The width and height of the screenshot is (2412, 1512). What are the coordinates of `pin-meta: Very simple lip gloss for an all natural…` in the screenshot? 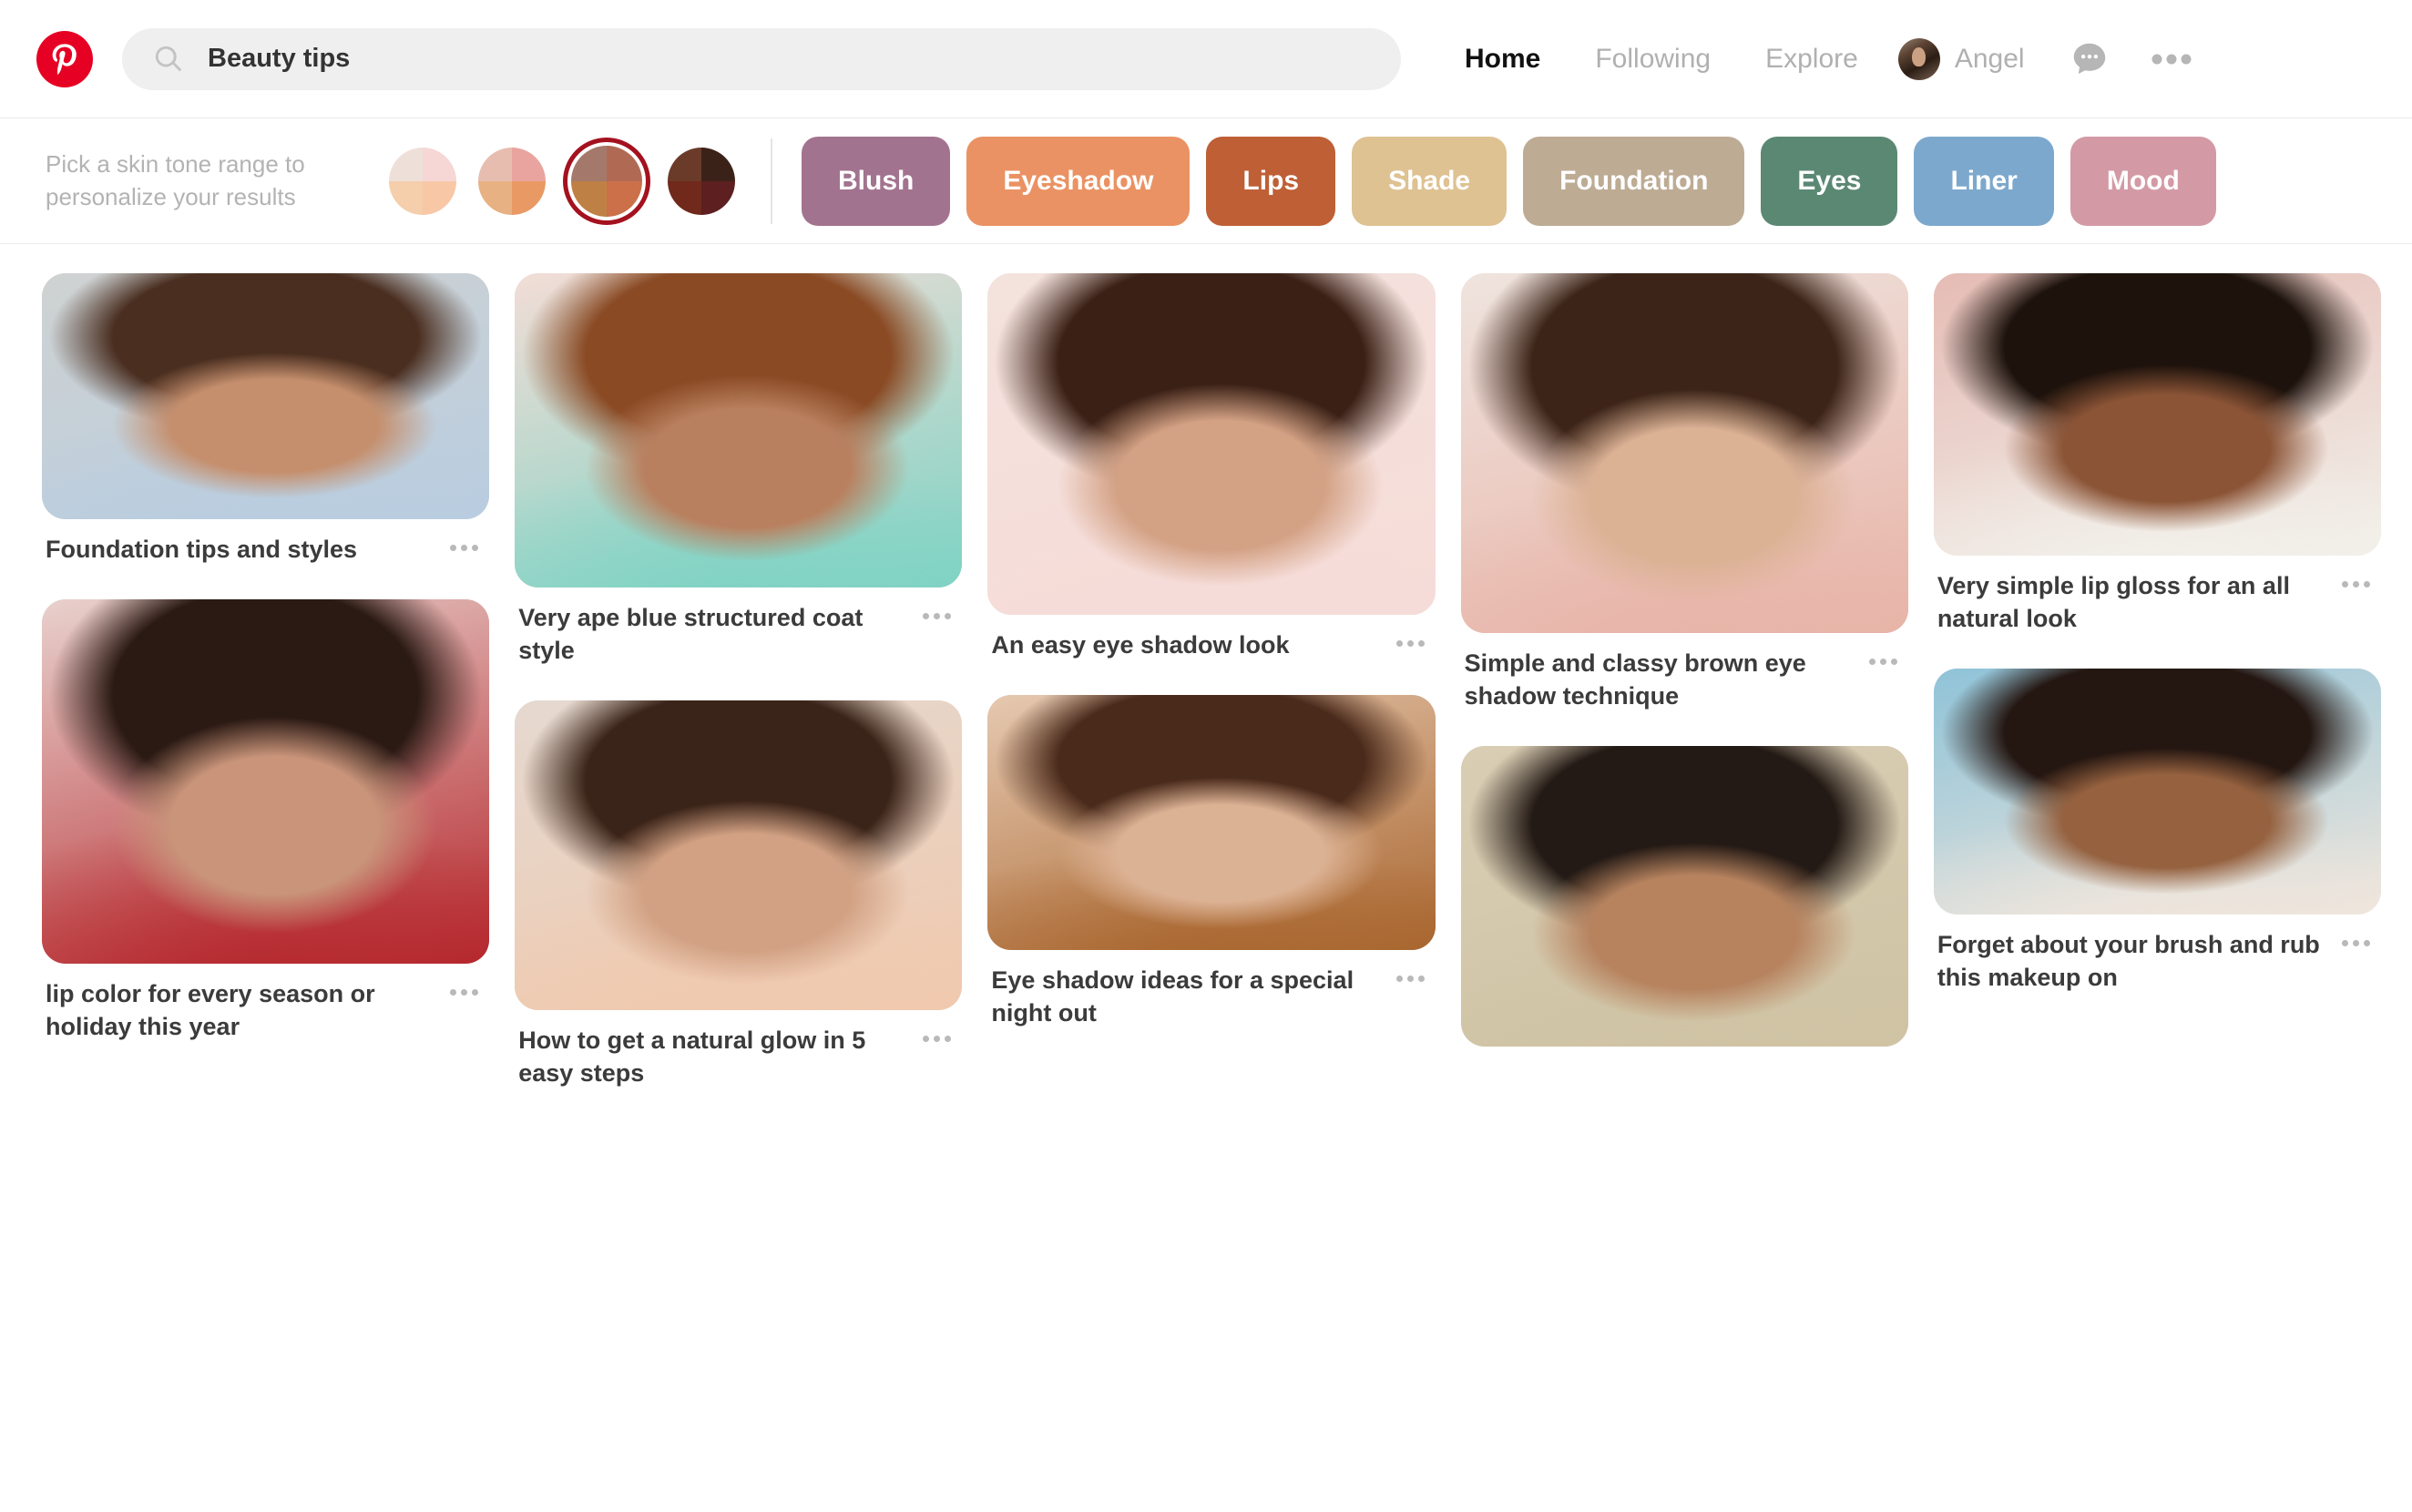 It's located at (2157, 596).